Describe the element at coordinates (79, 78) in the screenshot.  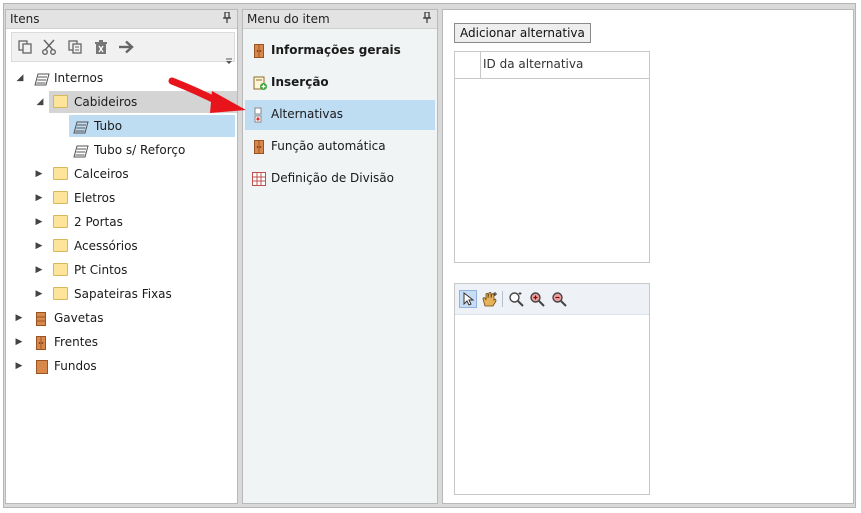
I see `tree-node-label: Internos` at that location.